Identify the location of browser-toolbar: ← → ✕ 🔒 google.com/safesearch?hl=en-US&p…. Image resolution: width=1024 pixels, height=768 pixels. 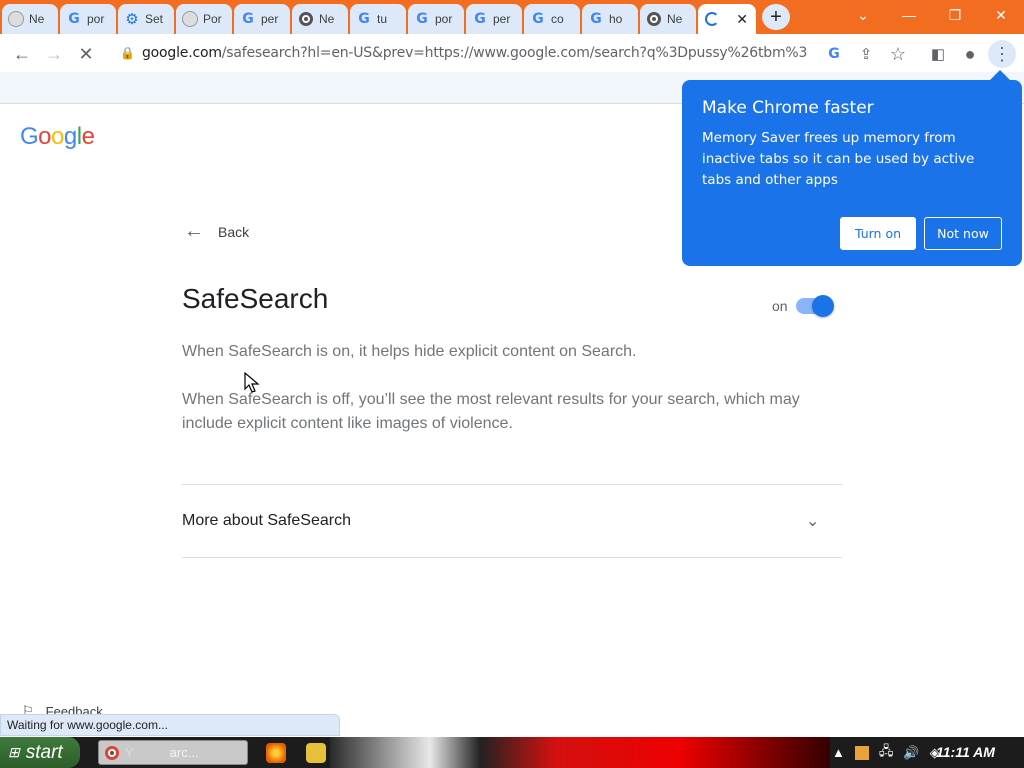
(512, 53).